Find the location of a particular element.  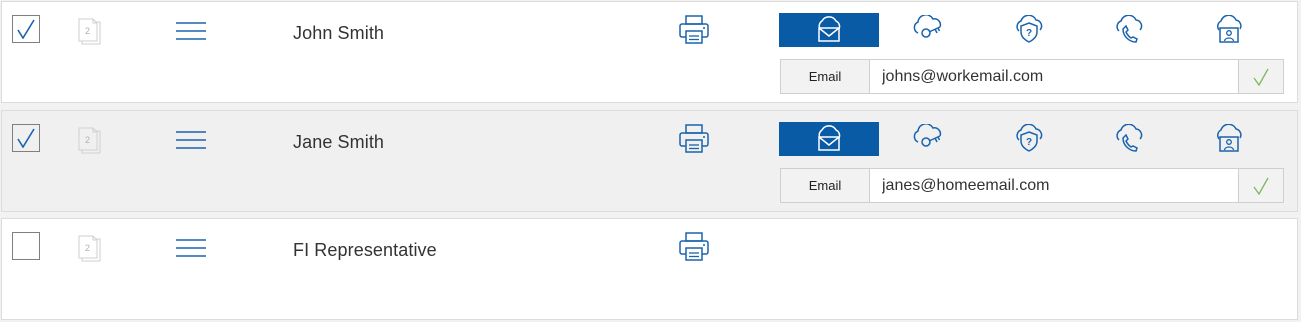

recipient-name: FI Representative is located at coordinates (365, 250).